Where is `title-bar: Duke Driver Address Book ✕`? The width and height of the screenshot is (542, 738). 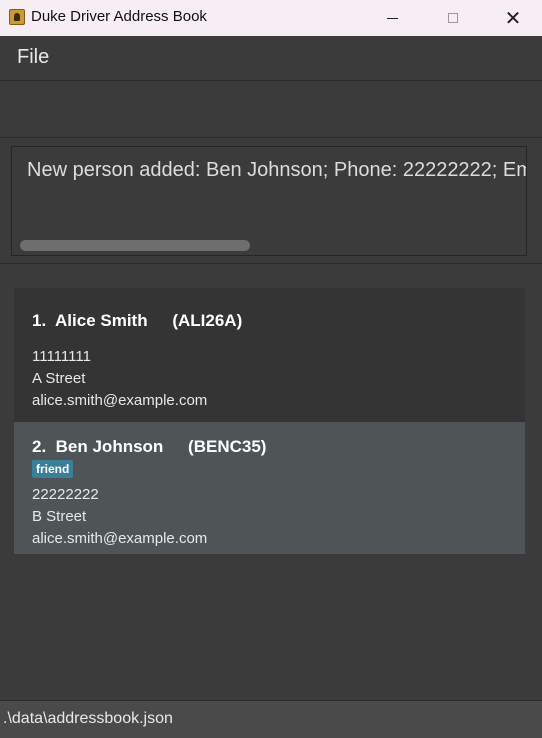
title-bar: Duke Driver Address Book ✕ is located at coordinates (271, 18).